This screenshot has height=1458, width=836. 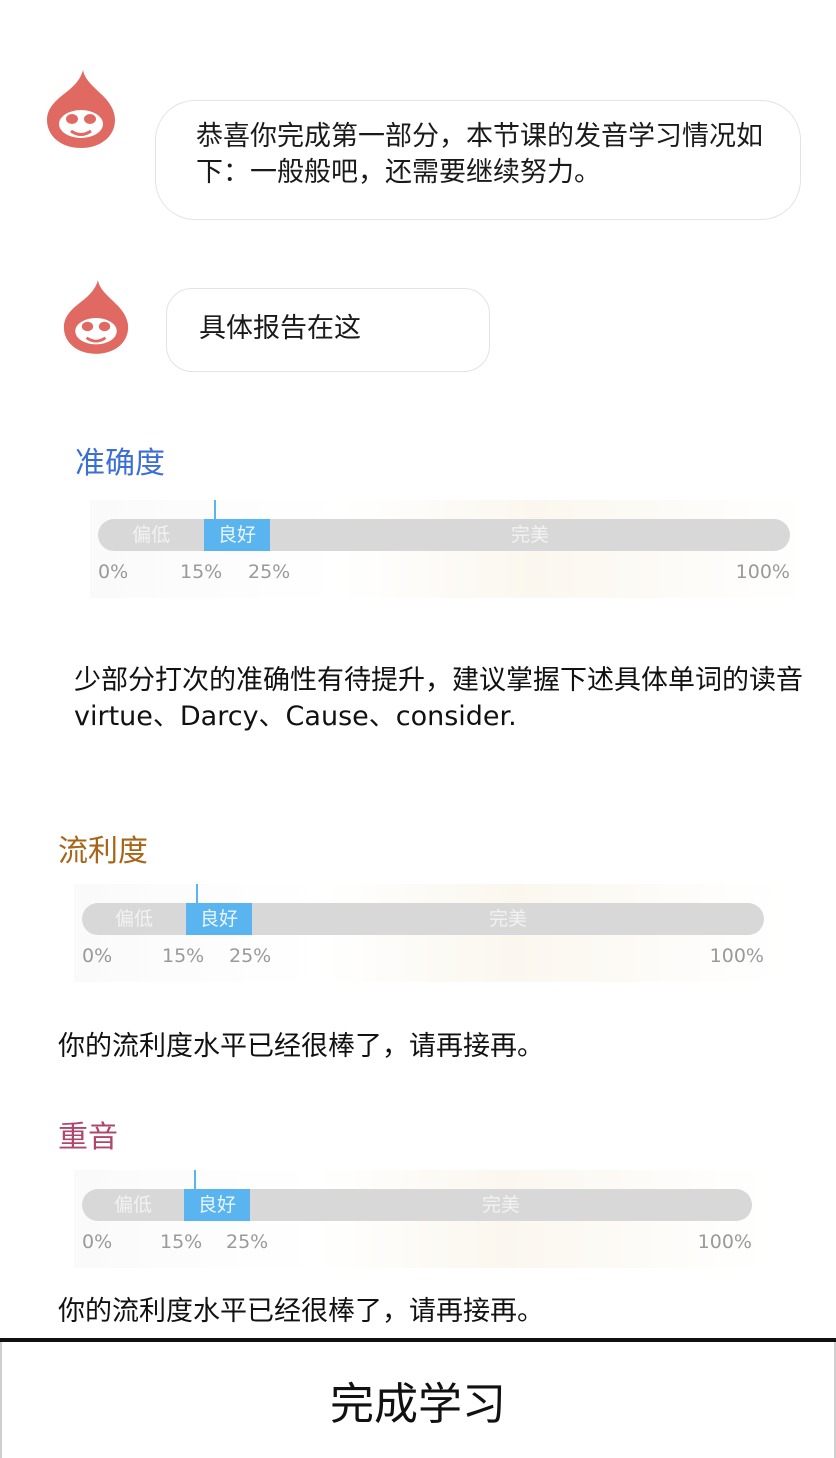 I want to click on chat-bubble: 恭喜你完成第一部分，本节课的发音学习情况如下：一般般吧，还需要继续努力。, so click(x=478, y=160).